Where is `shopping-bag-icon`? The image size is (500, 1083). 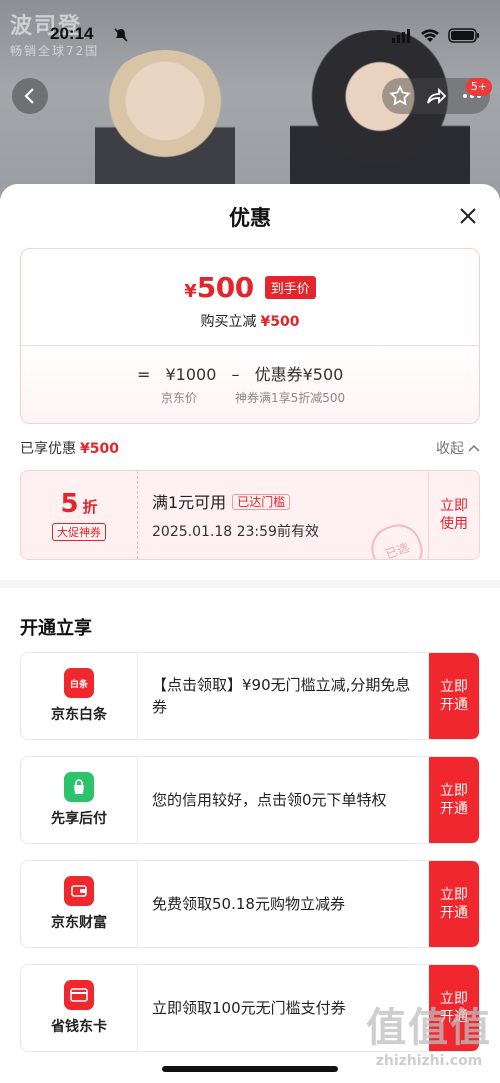
shopping-bag-icon is located at coordinates (79, 787).